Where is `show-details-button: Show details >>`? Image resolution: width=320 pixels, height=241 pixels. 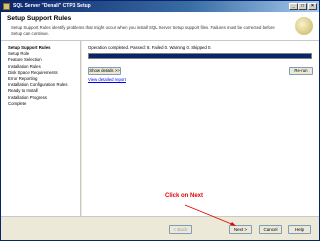 show-details-button: Show details >> is located at coordinates (104, 71).